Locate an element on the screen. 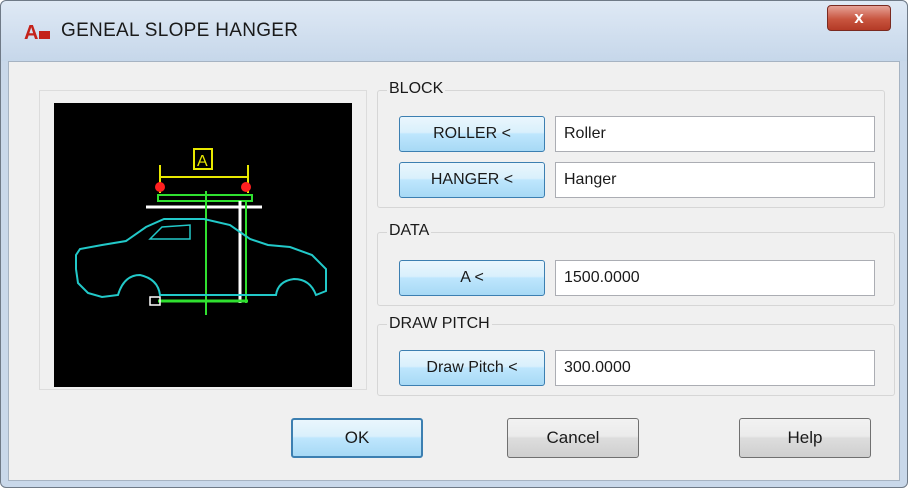  app-icon-letter: A is located at coordinates (31, 32).